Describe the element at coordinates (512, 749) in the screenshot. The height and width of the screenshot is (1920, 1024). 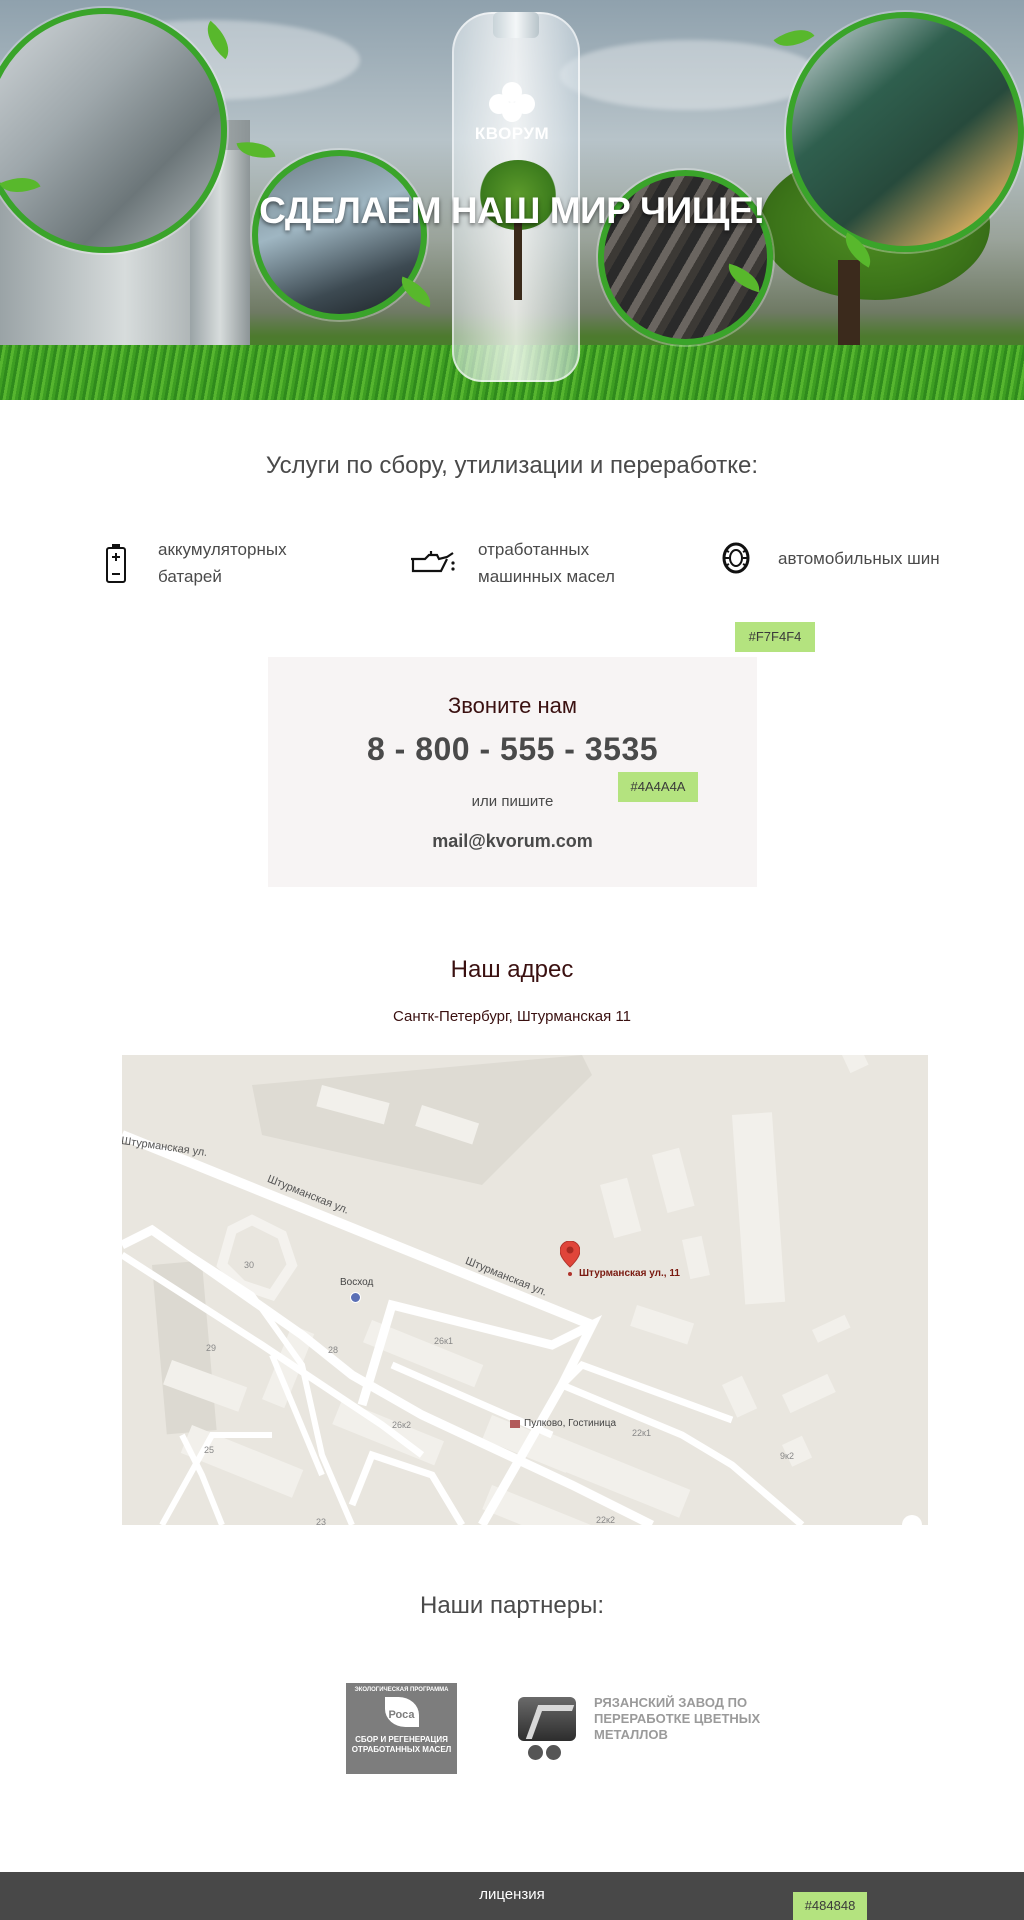
I see `phone-number: 8 - 800 - 555 - 3535` at that location.